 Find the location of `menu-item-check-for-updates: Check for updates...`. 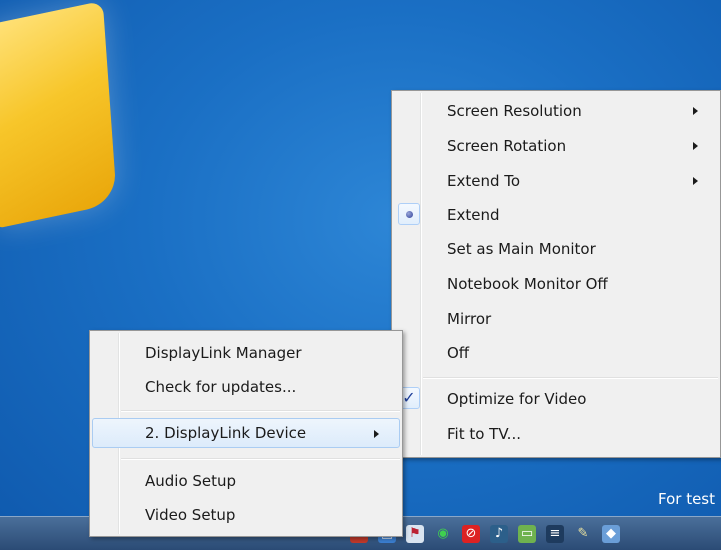

menu-item-check-for-updates: Check for updates... is located at coordinates (246, 387).